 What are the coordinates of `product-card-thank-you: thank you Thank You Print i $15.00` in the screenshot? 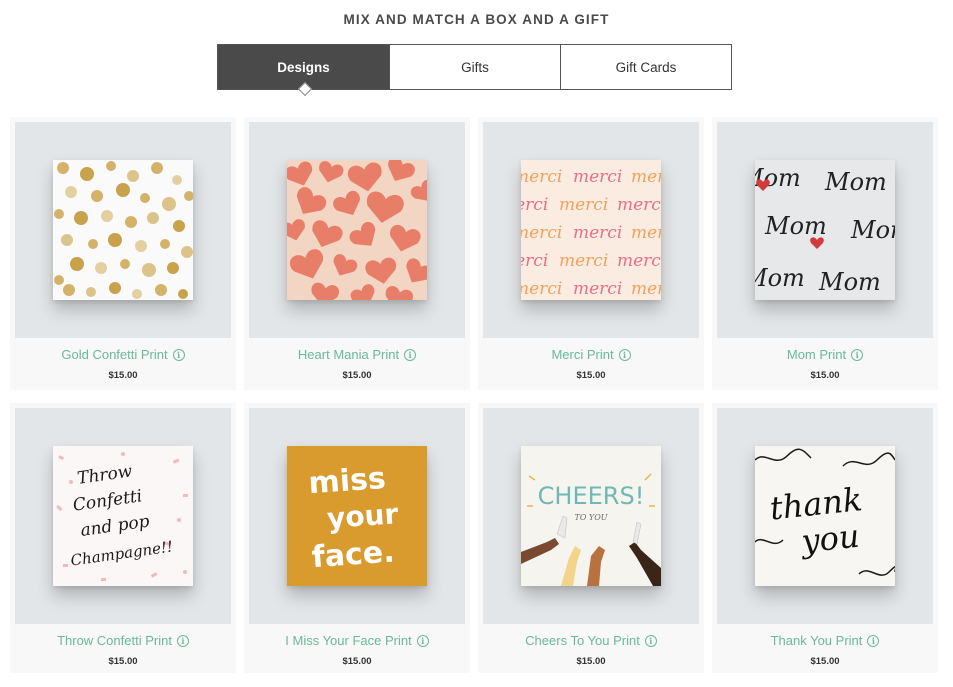 It's located at (825, 538).